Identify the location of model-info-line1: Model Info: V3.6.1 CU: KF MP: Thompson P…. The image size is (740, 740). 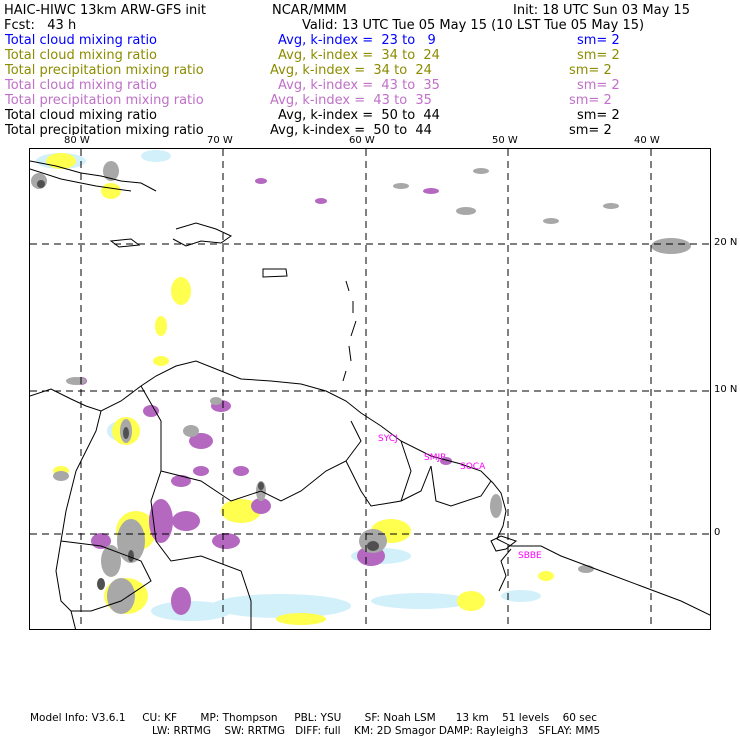
(313, 718).